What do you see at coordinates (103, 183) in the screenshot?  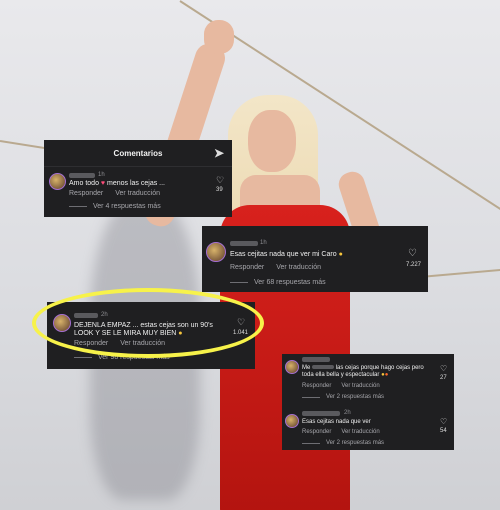 I see `heart-emoji-icon: ♥` at bounding box center [103, 183].